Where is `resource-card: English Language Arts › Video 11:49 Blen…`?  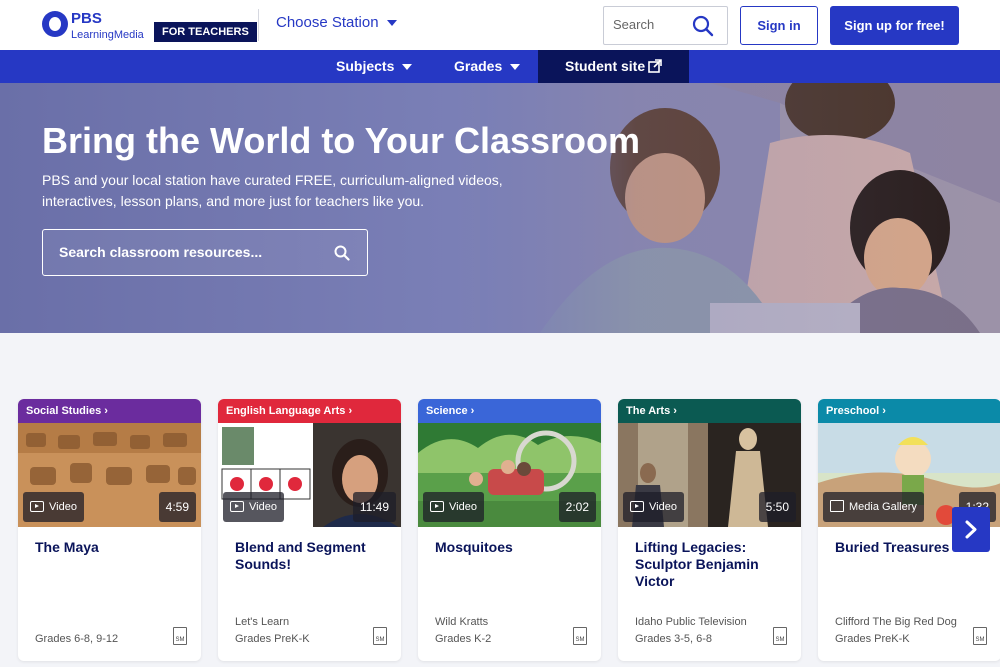
resource-card: English Language Arts › Video 11:49 Blen… is located at coordinates (309, 530).